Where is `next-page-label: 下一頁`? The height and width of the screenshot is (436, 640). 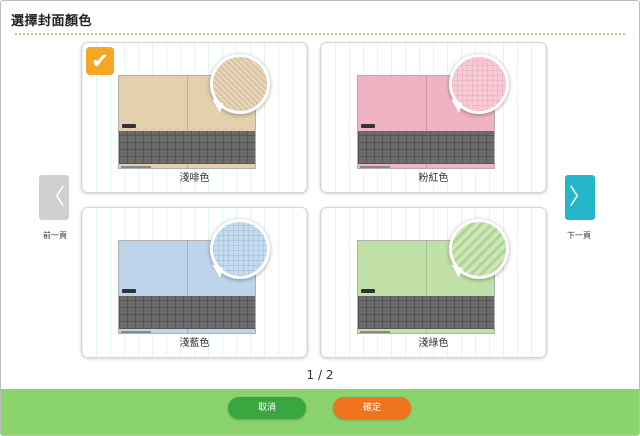 next-page-label: 下一頁 is located at coordinates (579, 235).